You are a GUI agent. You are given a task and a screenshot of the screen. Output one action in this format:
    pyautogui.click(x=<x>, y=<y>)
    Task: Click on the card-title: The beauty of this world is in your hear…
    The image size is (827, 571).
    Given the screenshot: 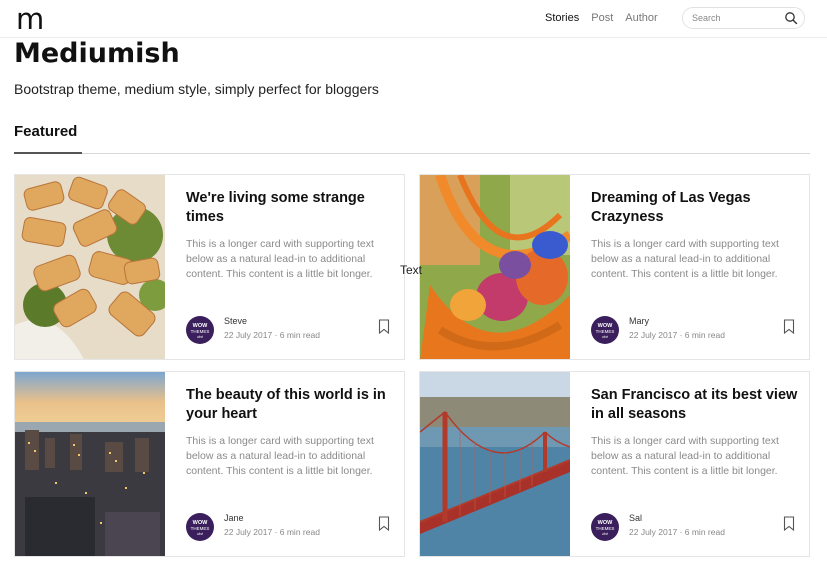 What is the action you would take?
    pyautogui.click(x=292, y=405)
    